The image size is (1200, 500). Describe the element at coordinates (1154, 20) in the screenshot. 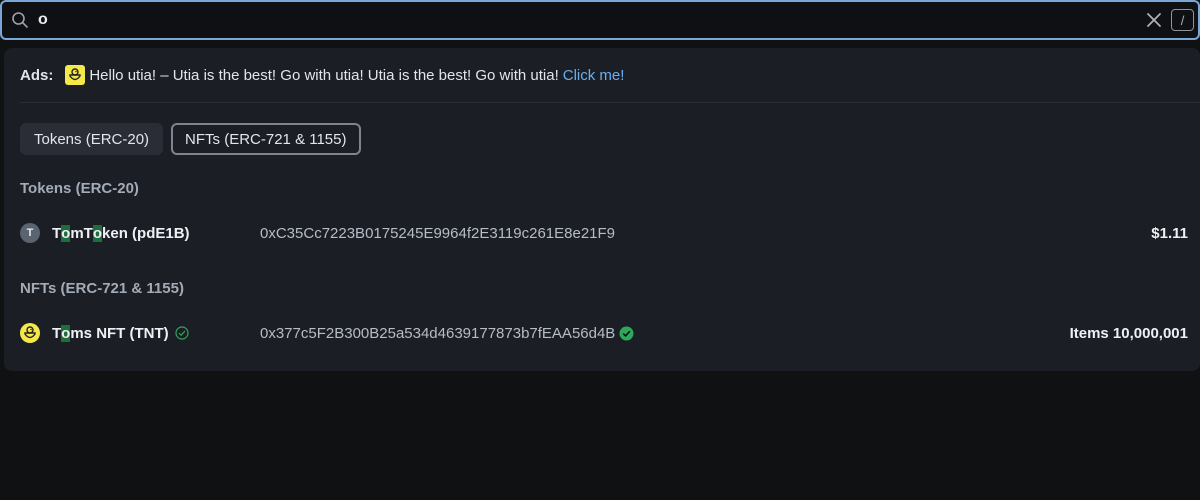

I see `close-icon` at that location.